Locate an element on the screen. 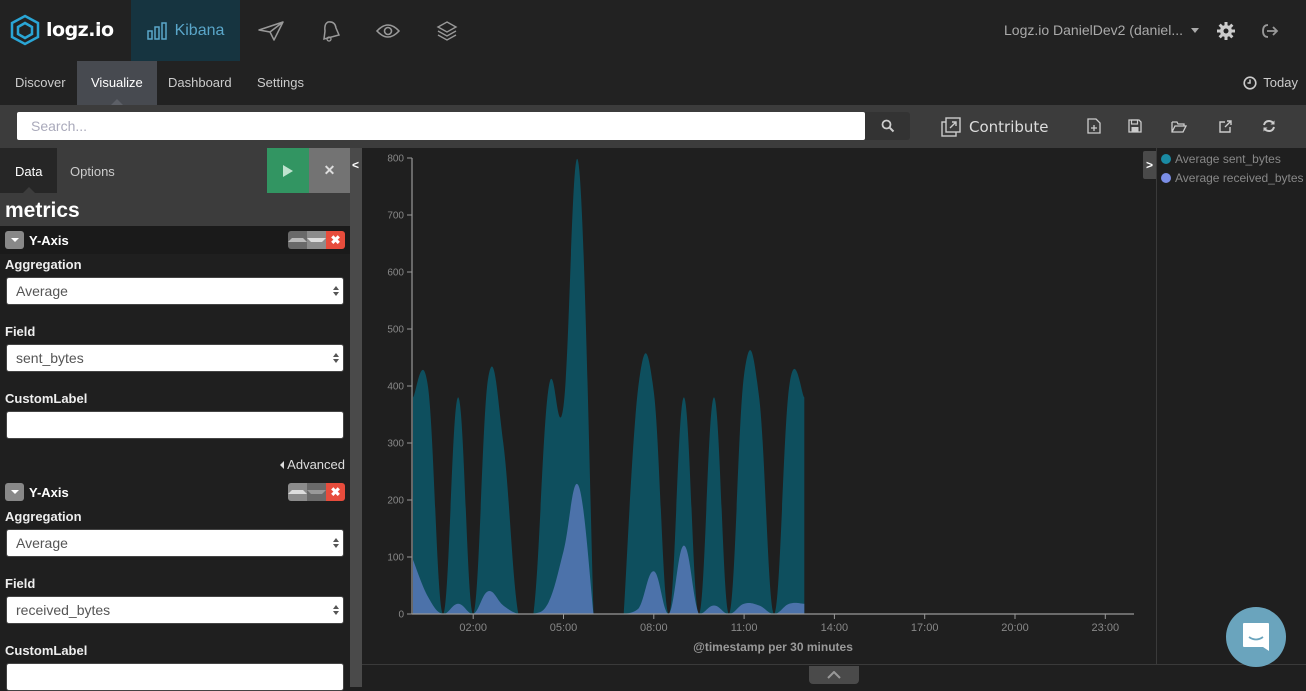 This screenshot has width=1306, height=691. field-select: received_bytes is located at coordinates (175, 610).